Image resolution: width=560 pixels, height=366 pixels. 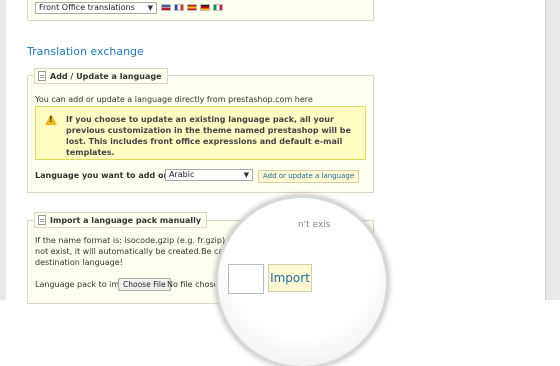 I want to click on it-flag-icon, so click(x=218, y=7).